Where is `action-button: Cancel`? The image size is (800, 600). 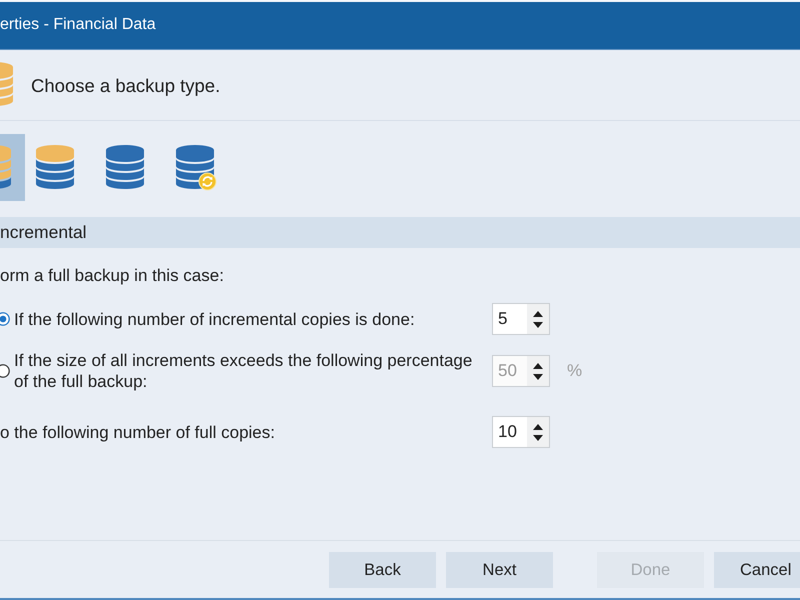 action-button: Cancel is located at coordinates (757, 570).